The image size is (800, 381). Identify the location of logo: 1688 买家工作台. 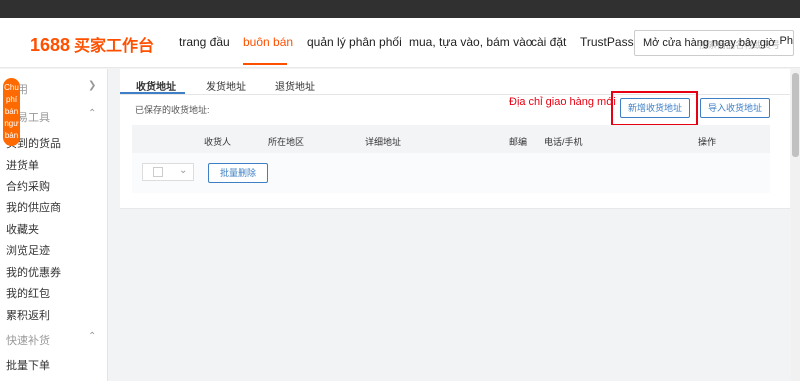
(92, 44).